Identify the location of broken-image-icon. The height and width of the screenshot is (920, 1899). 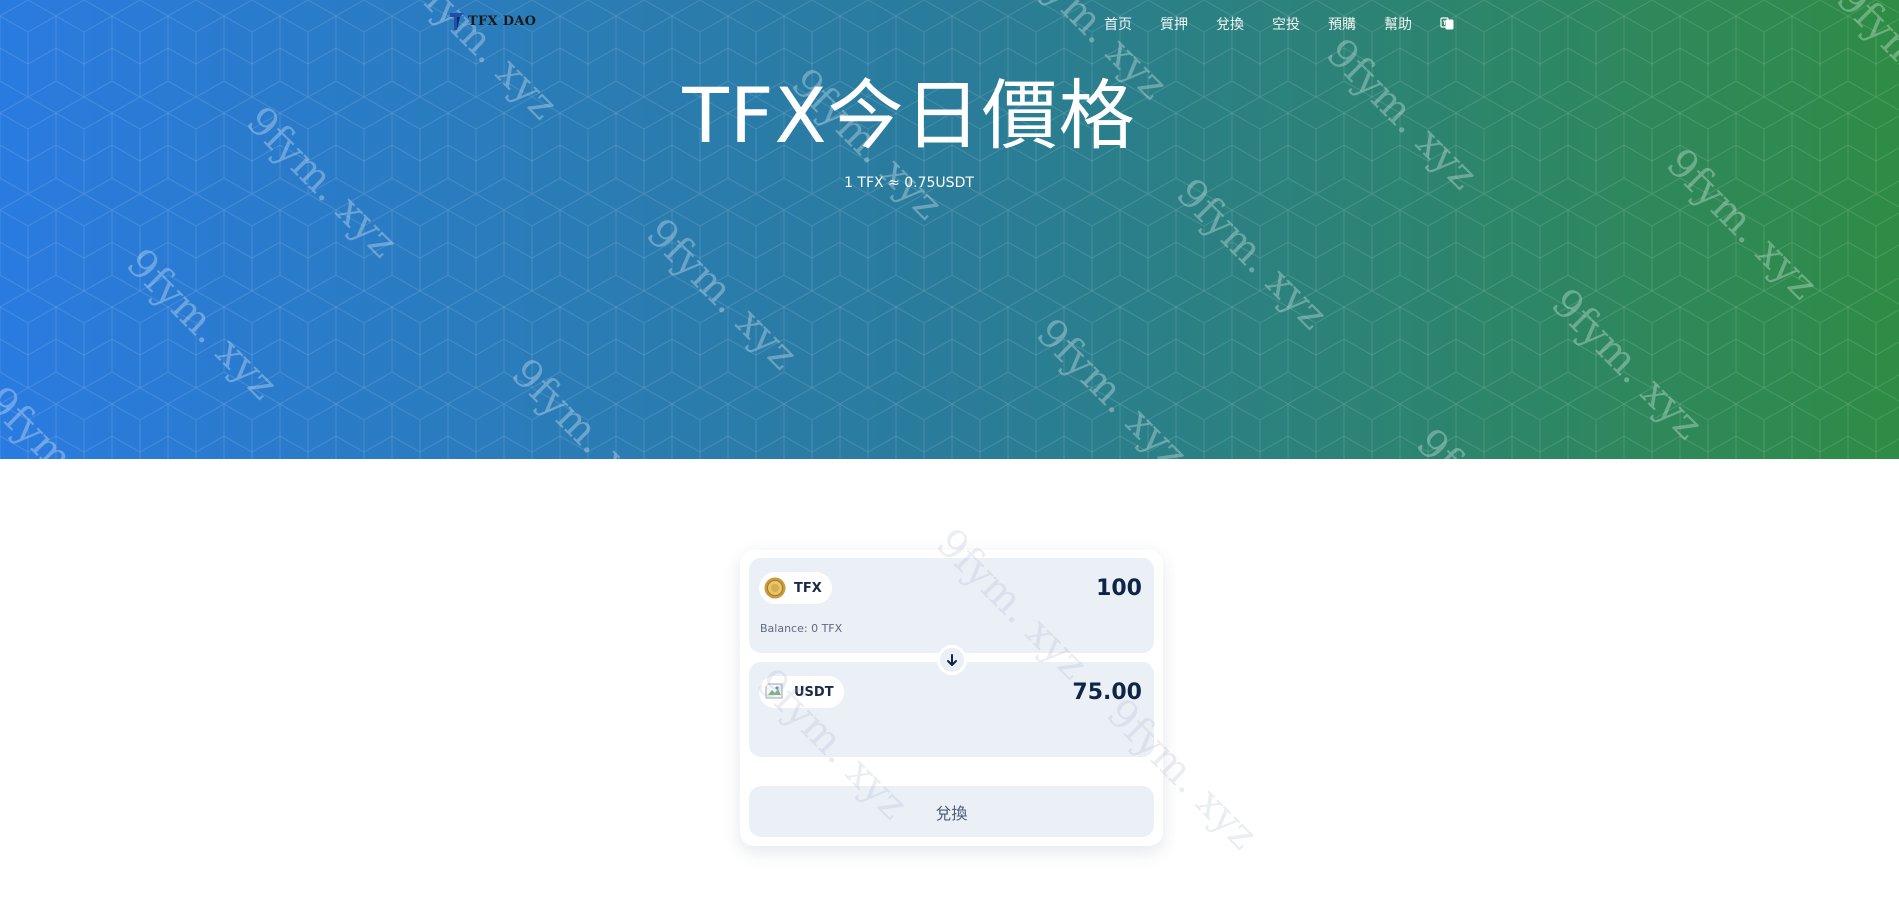
(774, 691).